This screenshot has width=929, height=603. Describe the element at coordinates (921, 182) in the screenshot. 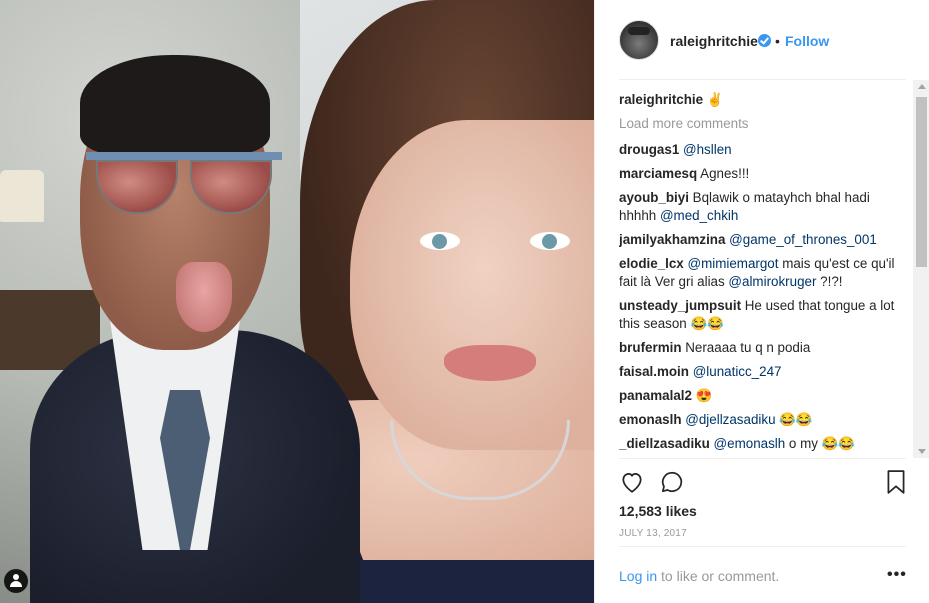

I see `scroll-thumb` at that location.